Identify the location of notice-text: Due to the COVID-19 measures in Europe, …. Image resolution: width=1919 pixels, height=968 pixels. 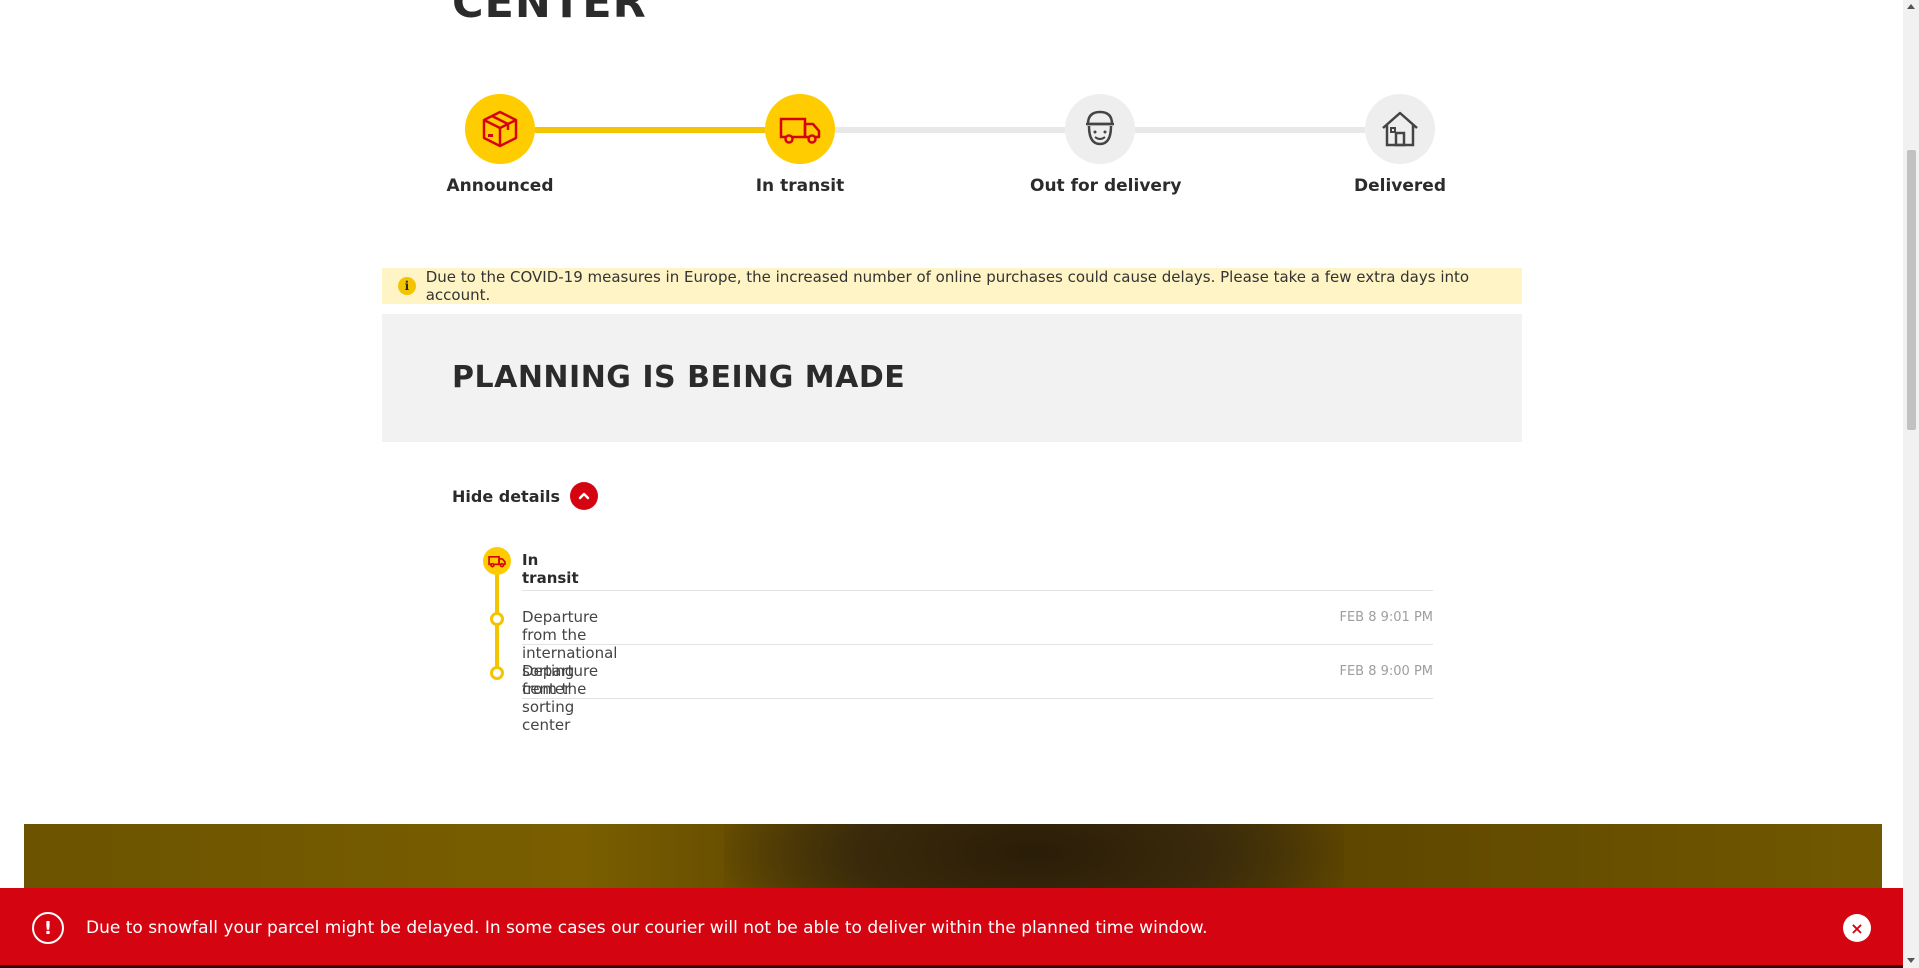
(947, 286).